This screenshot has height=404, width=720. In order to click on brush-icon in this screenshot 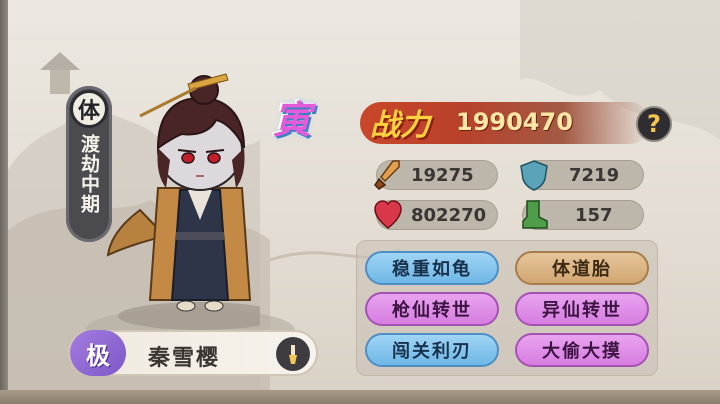, I will do `click(293, 354)`.